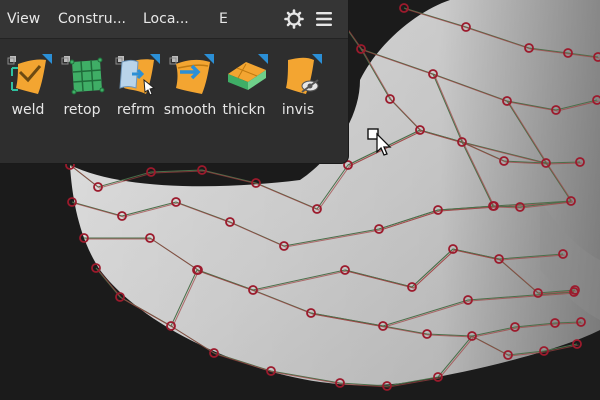 The width and height of the screenshot is (600, 400). Describe the element at coordinates (294, 19) in the screenshot. I see `gear-icon` at that location.